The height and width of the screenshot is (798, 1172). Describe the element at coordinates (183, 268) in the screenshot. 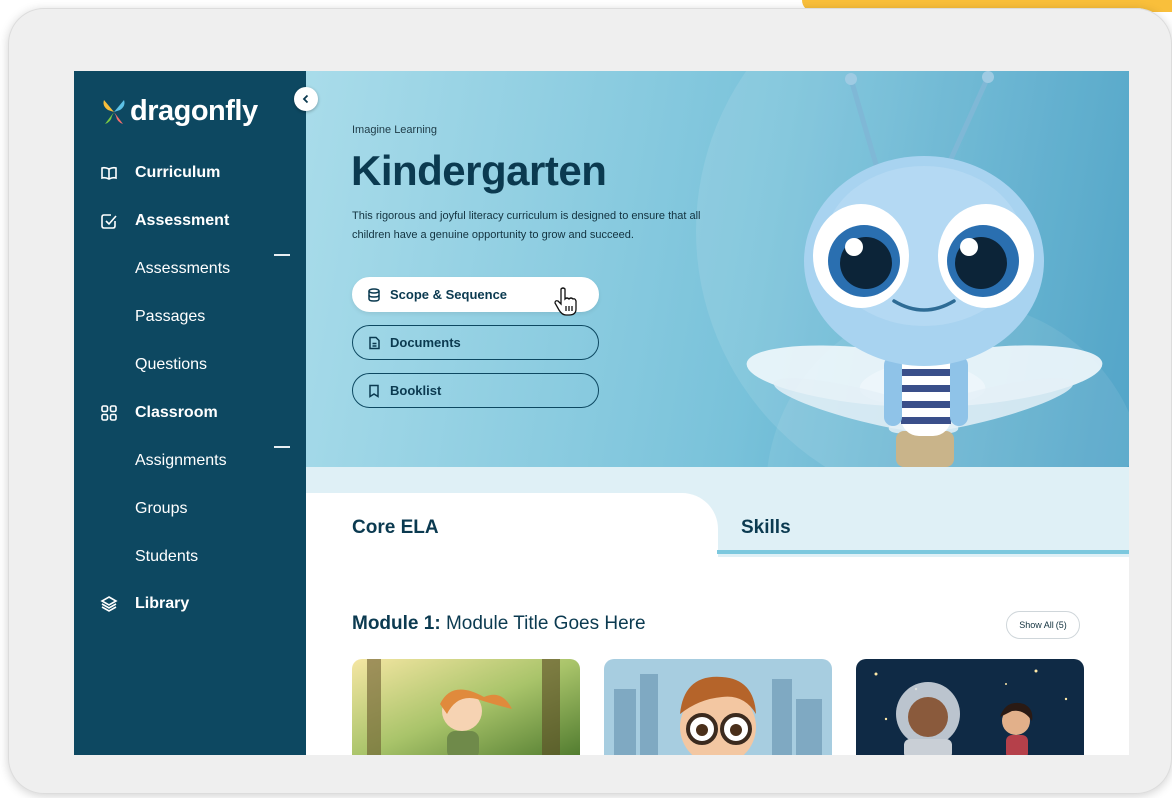

I see `sidebar-item-label: Assessments` at that location.